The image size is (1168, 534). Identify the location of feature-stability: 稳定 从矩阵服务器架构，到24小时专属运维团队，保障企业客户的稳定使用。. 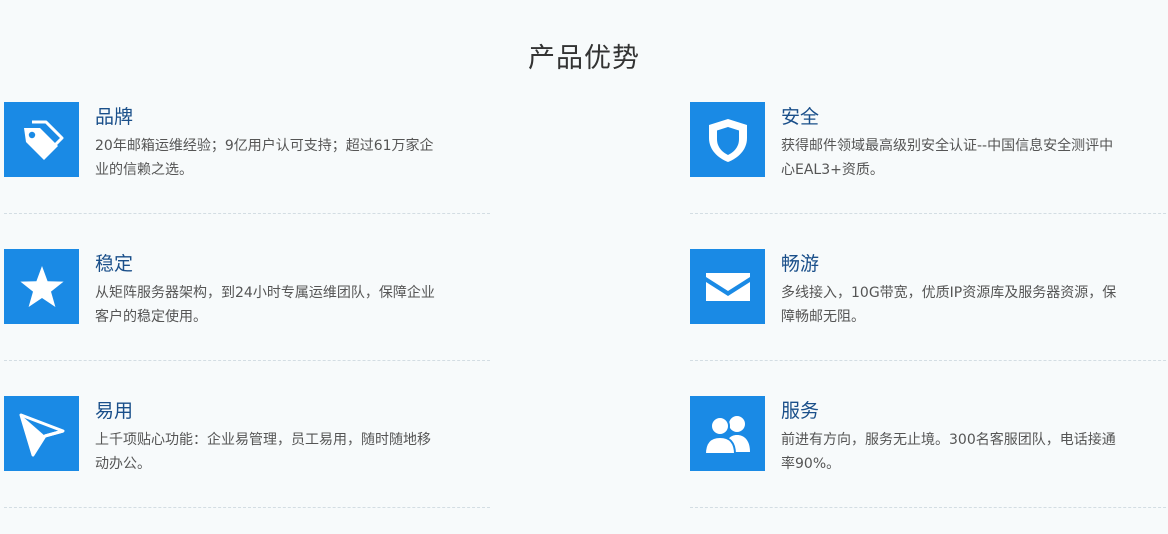
(247, 305).